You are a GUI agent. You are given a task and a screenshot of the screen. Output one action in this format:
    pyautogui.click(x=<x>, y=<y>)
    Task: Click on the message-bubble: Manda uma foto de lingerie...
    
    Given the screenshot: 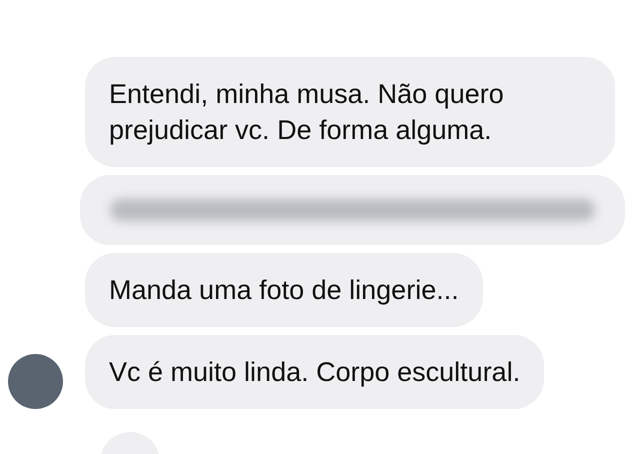 What is the action you would take?
    pyautogui.click(x=284, y=290)
    